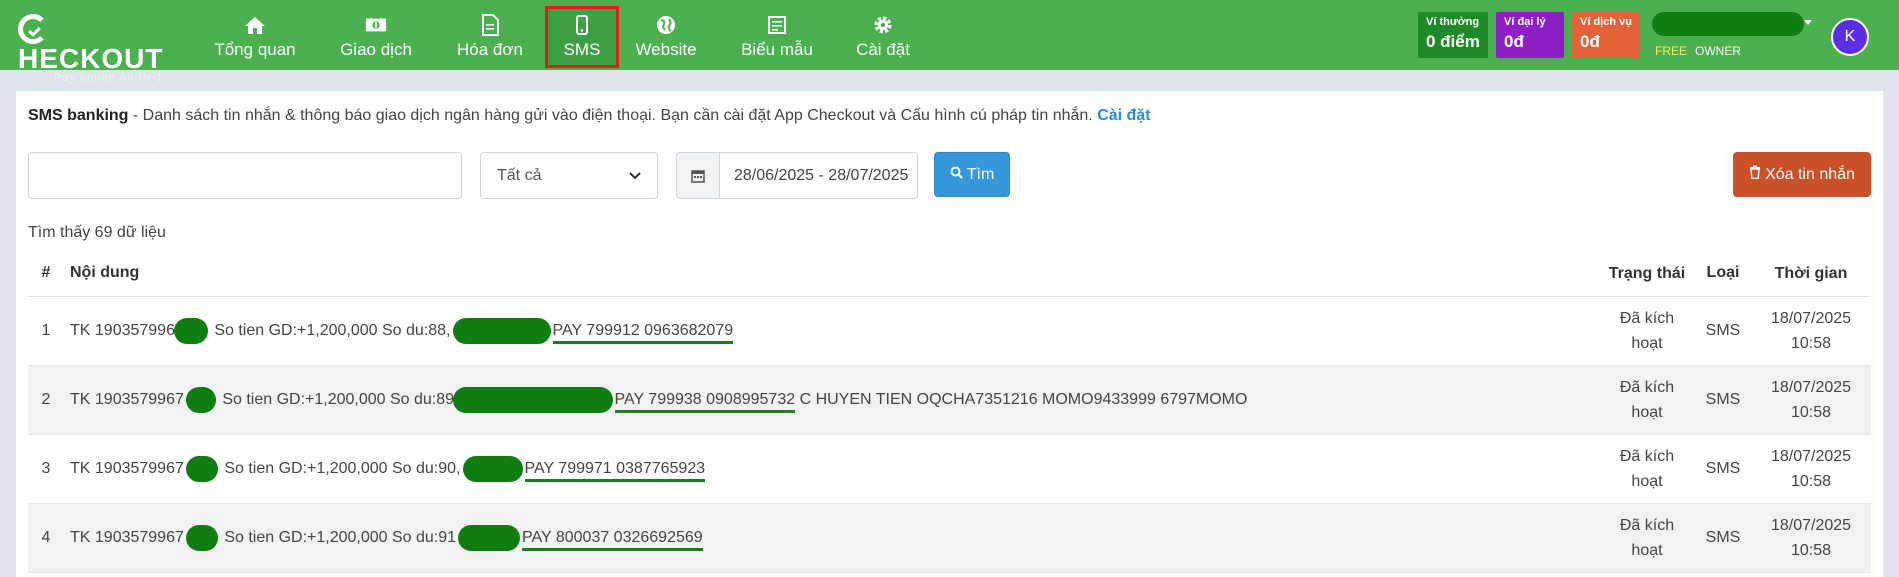 This screenshot has width=1899, height=577. Describe the element at coordinates (490, 37) in the screenshot. I see `nav-hoa-don: Hóa đơn` at that location.